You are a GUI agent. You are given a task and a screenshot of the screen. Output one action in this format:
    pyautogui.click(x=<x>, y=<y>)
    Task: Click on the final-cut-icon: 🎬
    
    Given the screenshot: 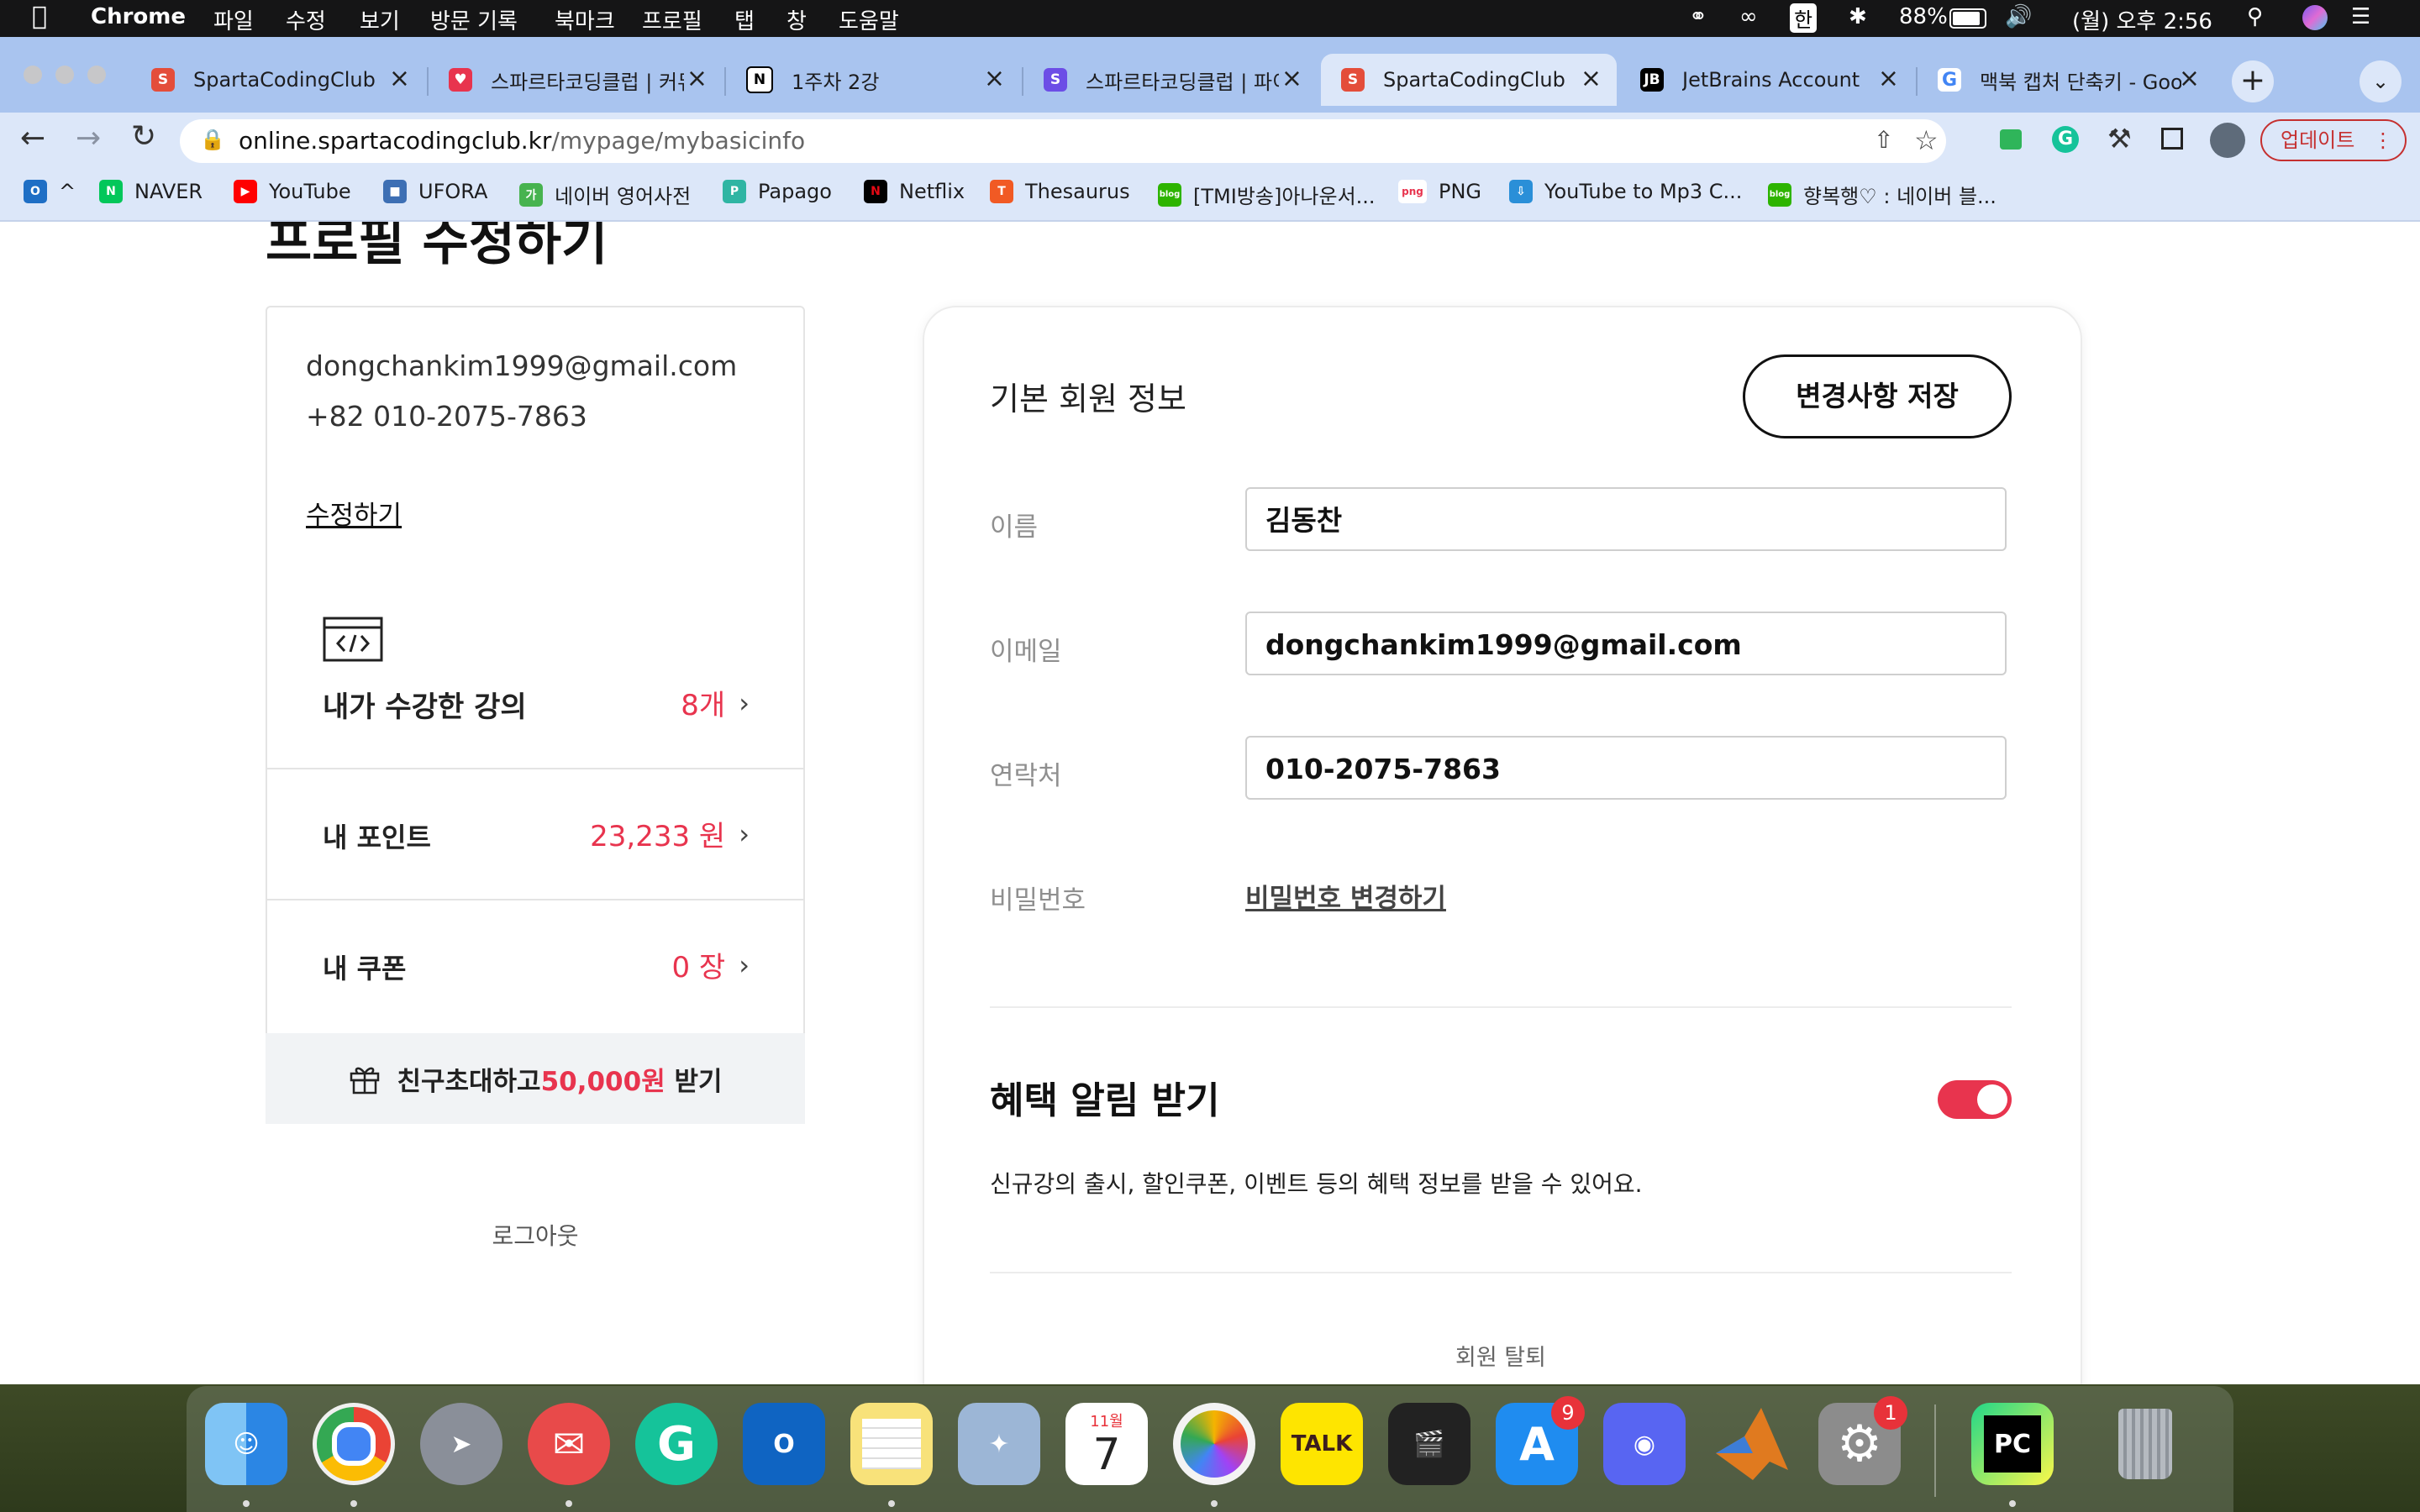 What is the action you would take?
    pyautogui.click(x=1429, y=1444)
    